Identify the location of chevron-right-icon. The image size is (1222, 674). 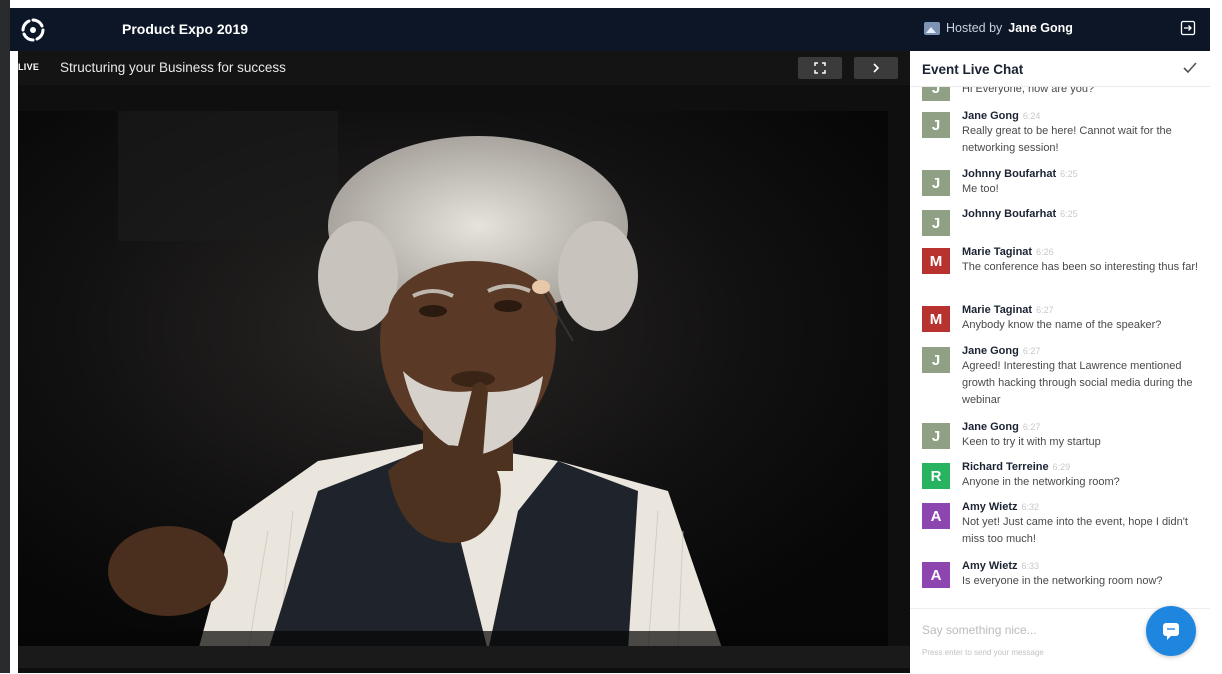
(876, 68).